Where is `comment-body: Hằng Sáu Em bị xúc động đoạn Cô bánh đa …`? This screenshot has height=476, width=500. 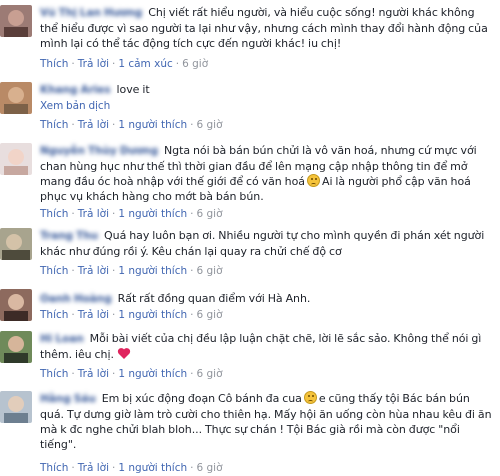
comment-body: Hằng Sáu Em bị xúc động đoạn Cô bánh đa … is located at coordinates (267, 421).